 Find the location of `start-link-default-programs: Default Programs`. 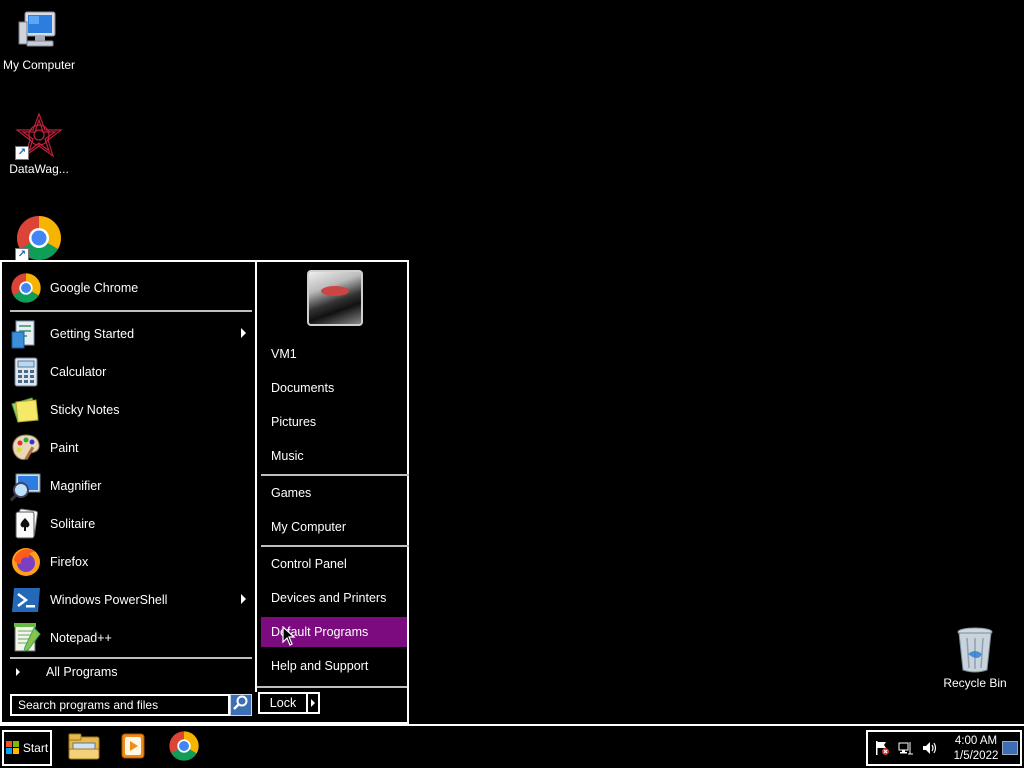

start-link-default-programs: Default Programs is located at coordinates (334, 632).